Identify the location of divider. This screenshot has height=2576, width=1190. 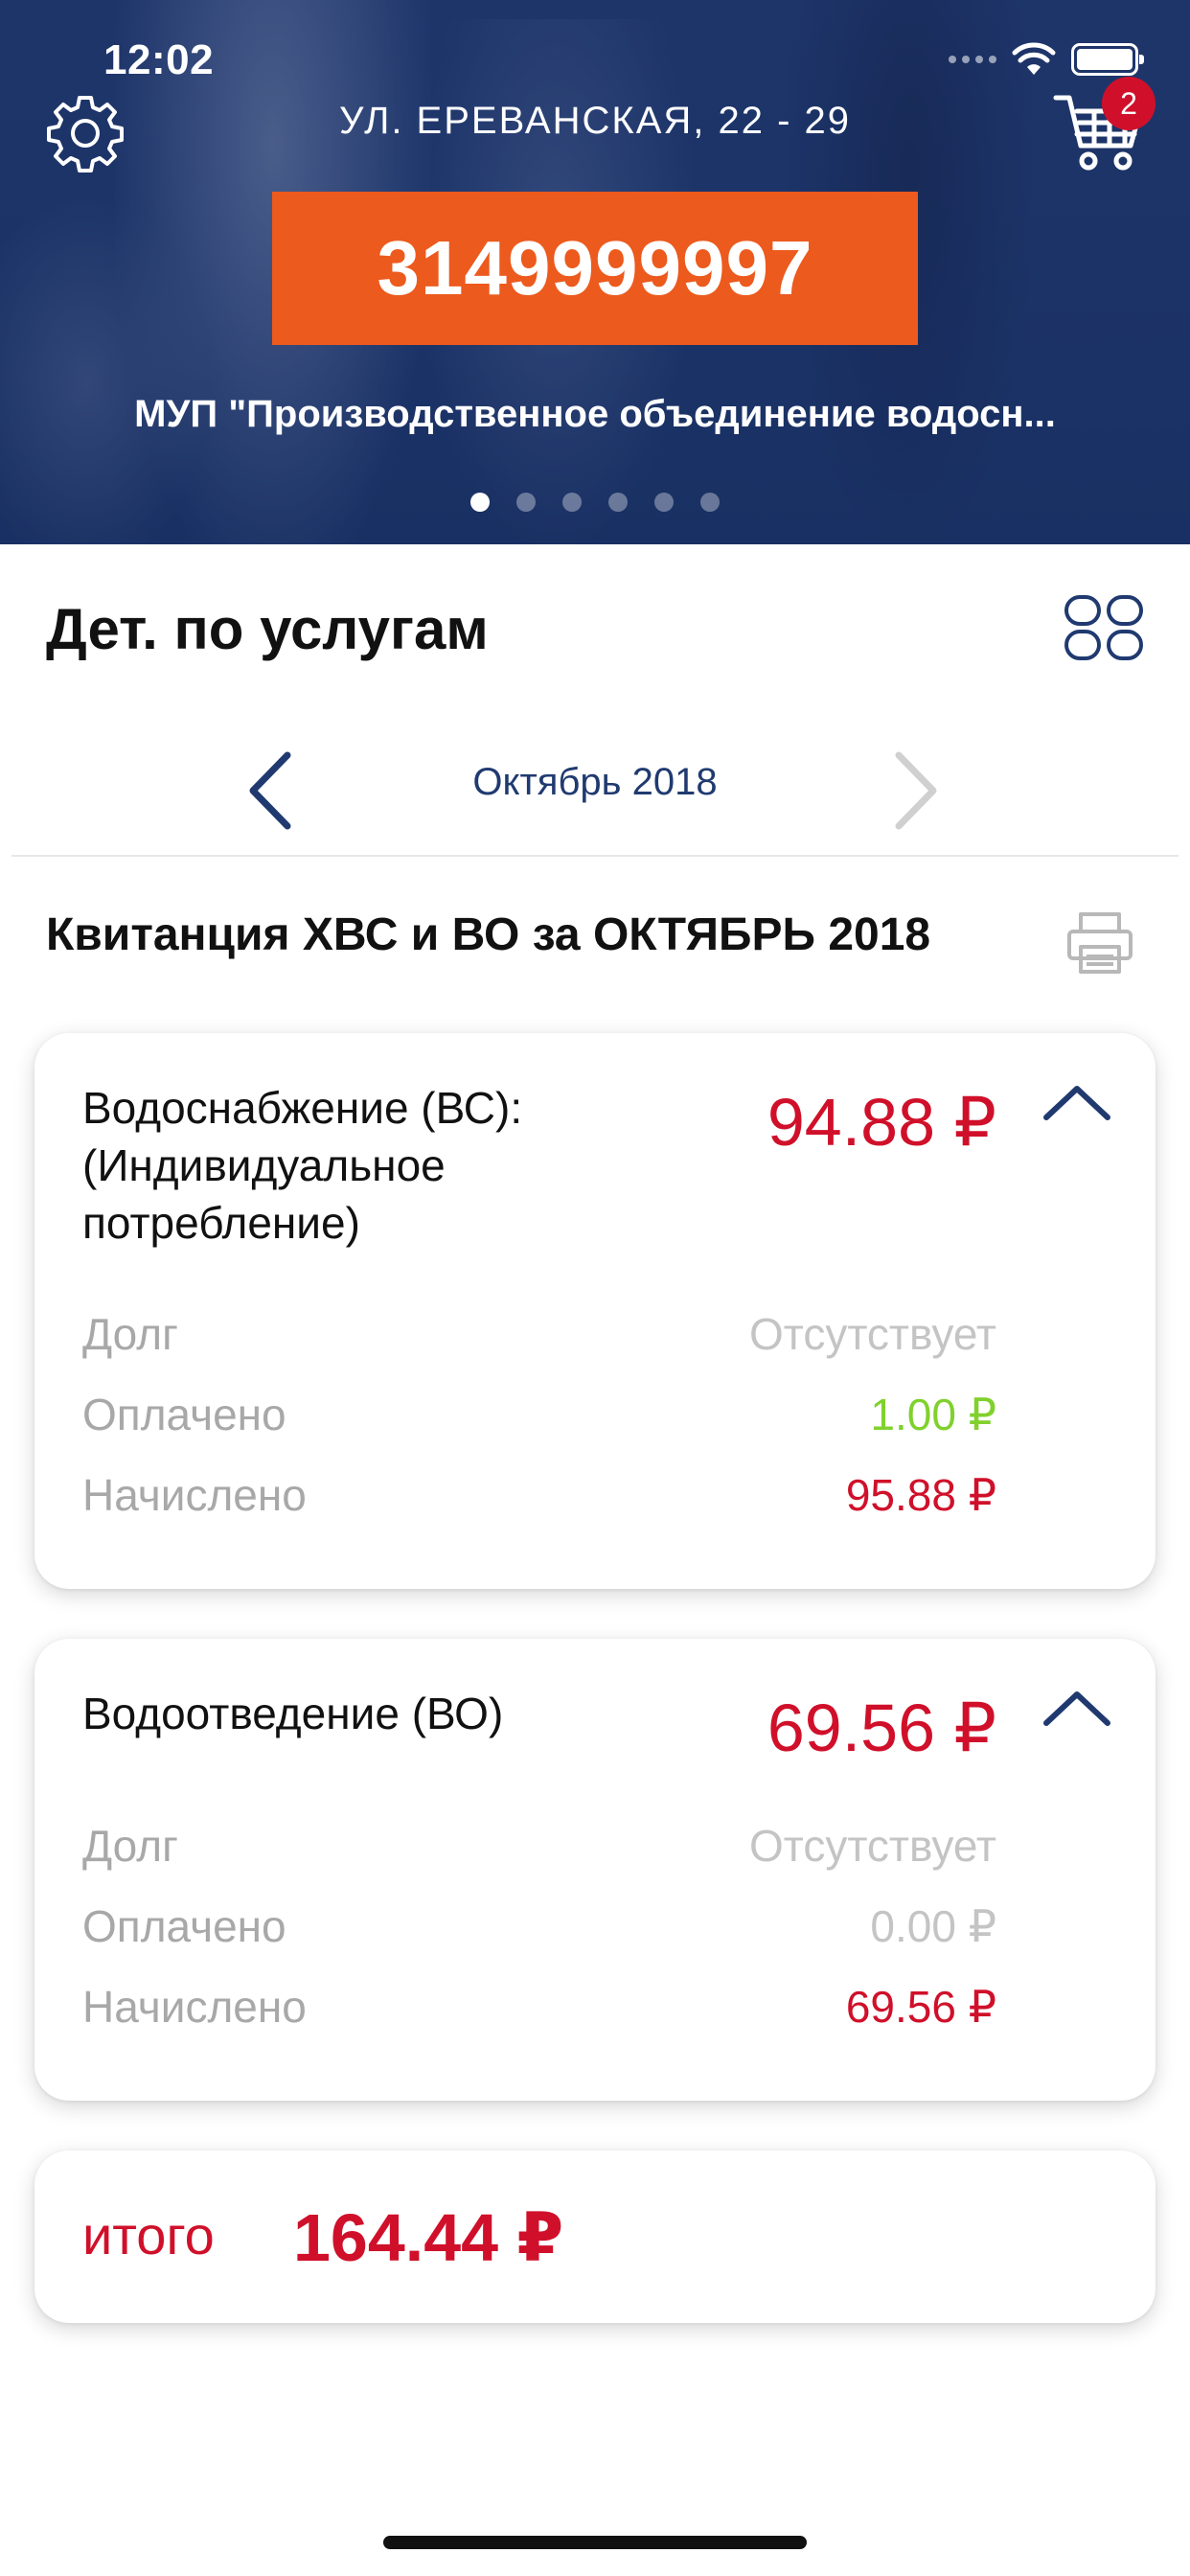
(595, 856).